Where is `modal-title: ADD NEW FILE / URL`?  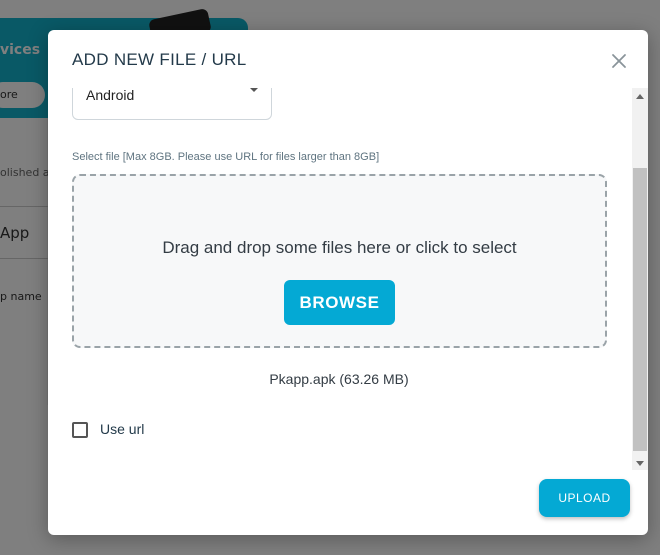 modal-title: ADD NEW FILE / URL is located at coordinates (159, 59).